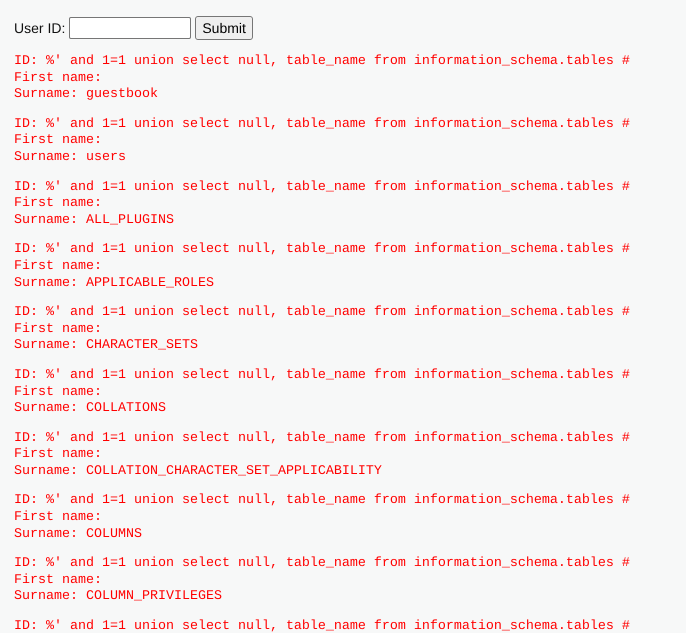 This screenshot has height=633, width=686. What do you see at coordinates (94, 221) in the screenshot?
I see `surname-line: Surname: ALL_PLUGINS` at bounding box center [94, 221].